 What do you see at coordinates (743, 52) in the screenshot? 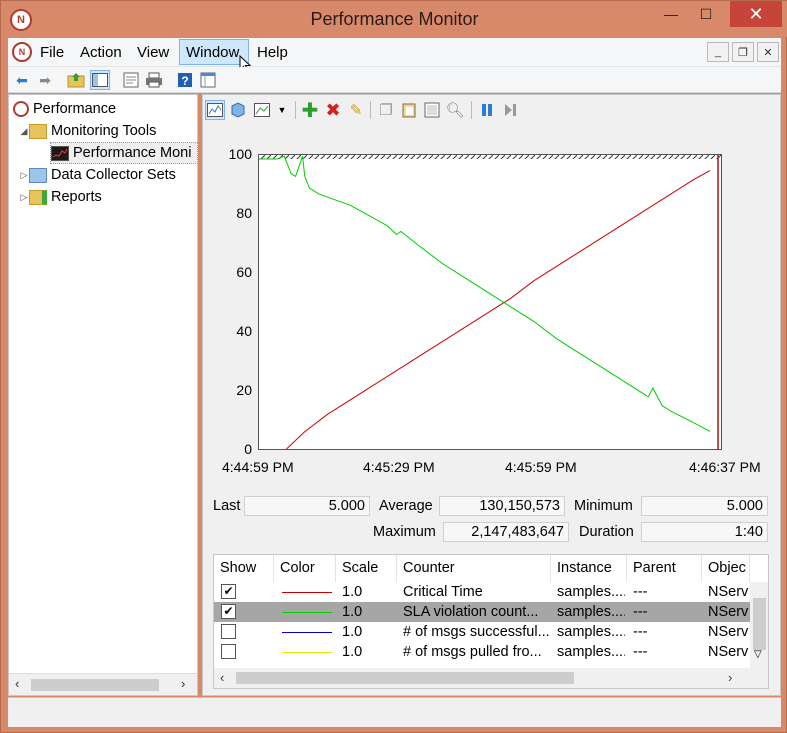
I see `mdi-restore-button: ❐` at bounding box center [743, 52].